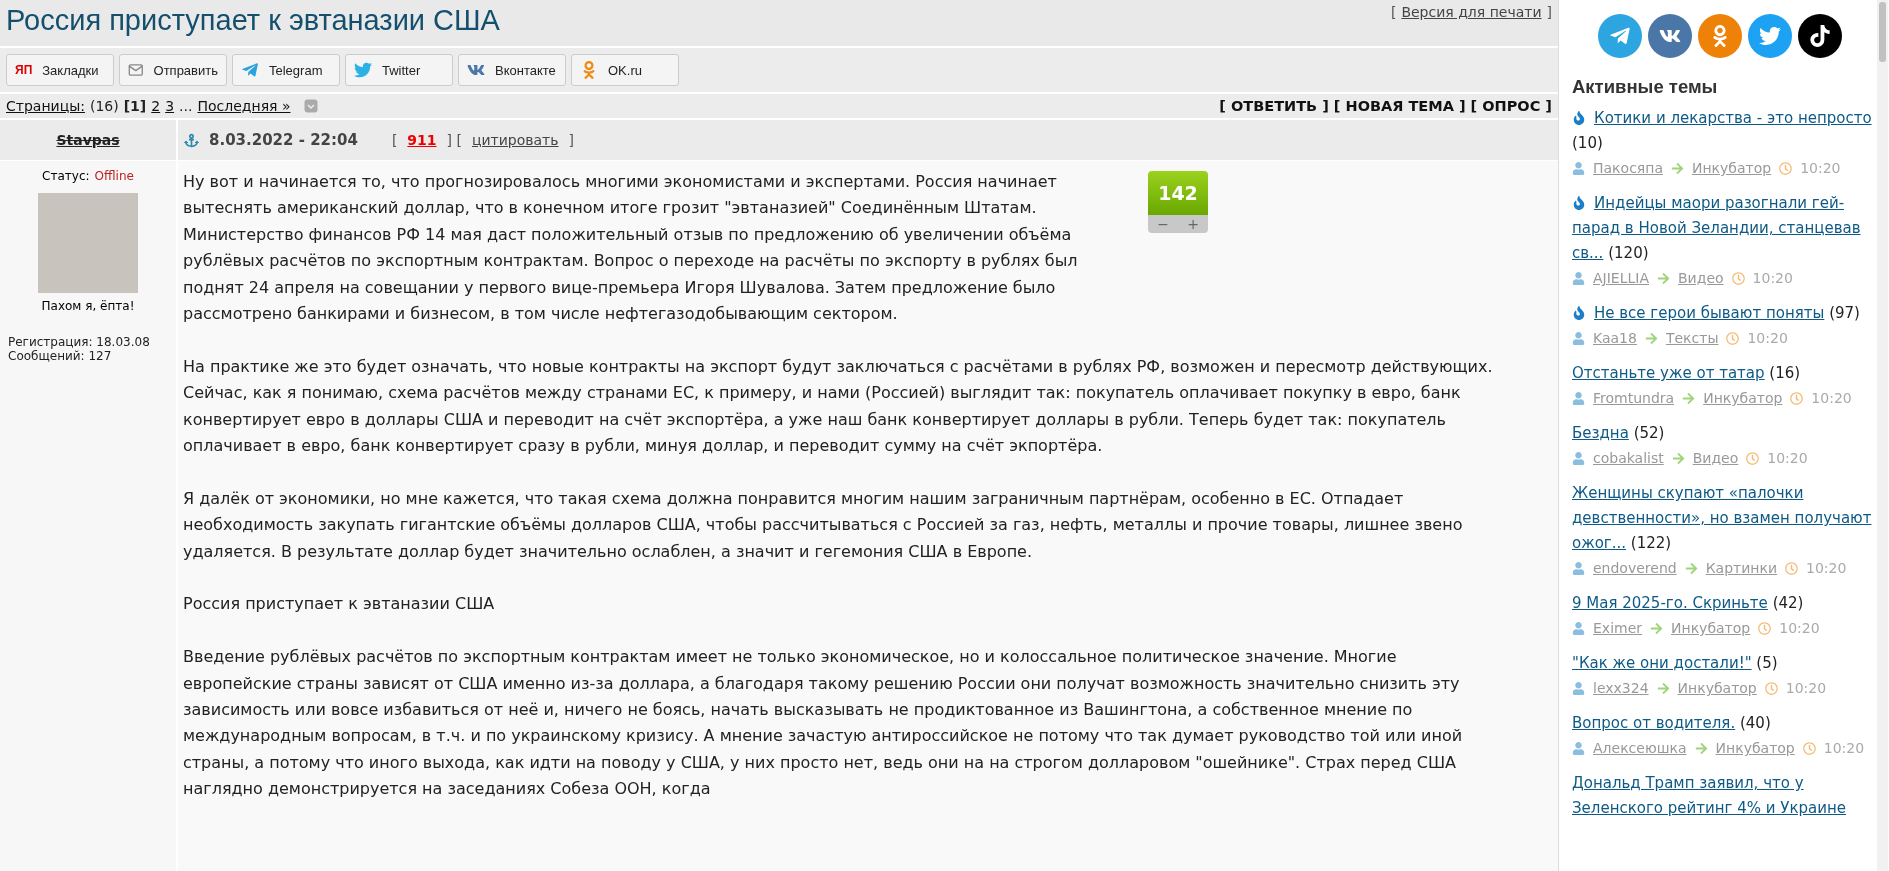  Describe the element at coordinates (1720, 36) in the screenshot. I see `ok-icon` at that location.